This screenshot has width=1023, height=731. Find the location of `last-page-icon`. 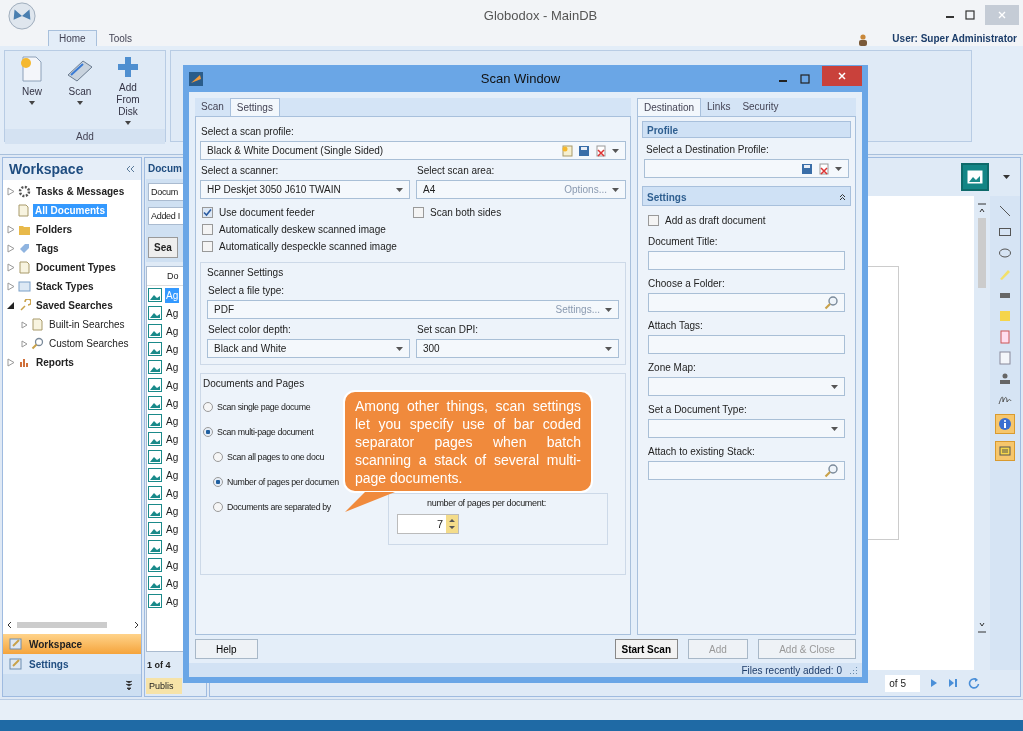

last-page-icon is located at coordinates (953, 683).